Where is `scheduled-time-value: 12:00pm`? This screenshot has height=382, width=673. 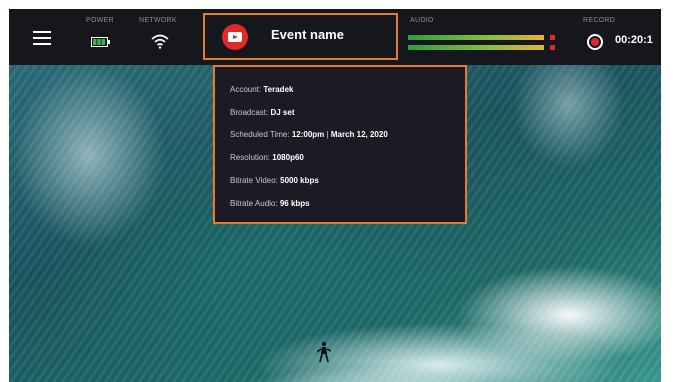
scheduled-time-value: 12:00pm is located at coordinates (308, 134).